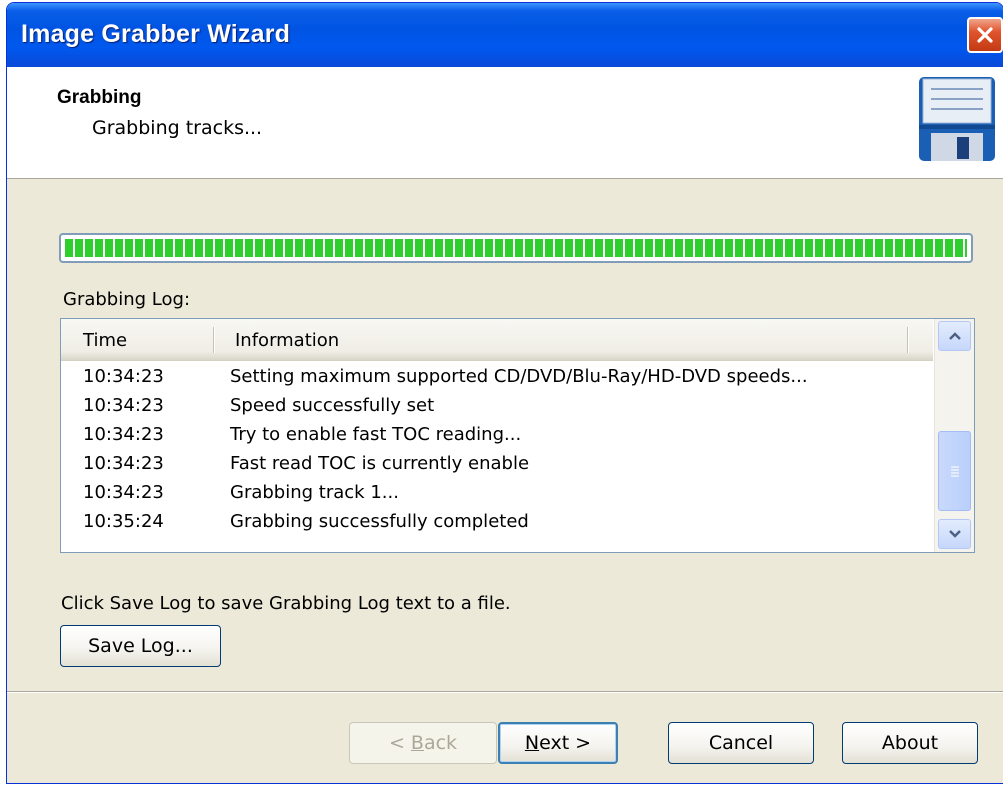 This screenshot has width=1003, height=785. Describe the element at coordinates (496, 407) in the screenshot. I see `log-row: 10:34:23 Speed successfully set` at that location.